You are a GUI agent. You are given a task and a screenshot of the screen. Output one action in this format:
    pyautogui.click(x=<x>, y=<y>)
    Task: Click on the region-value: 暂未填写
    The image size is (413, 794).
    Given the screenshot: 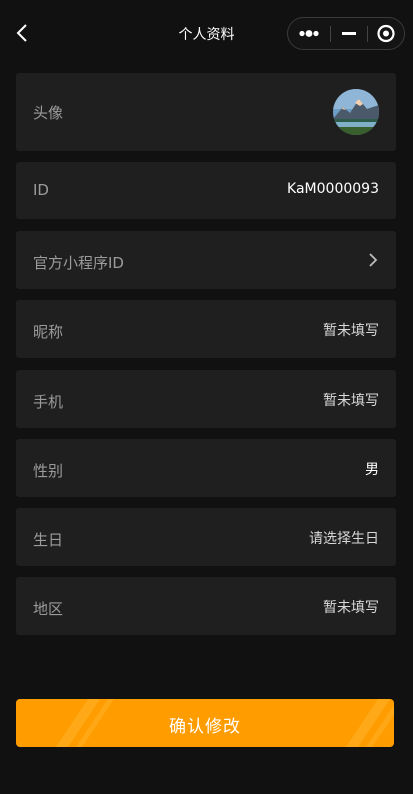 What is the action you would take?
    pyautogui.click(x=351, y=608)
    